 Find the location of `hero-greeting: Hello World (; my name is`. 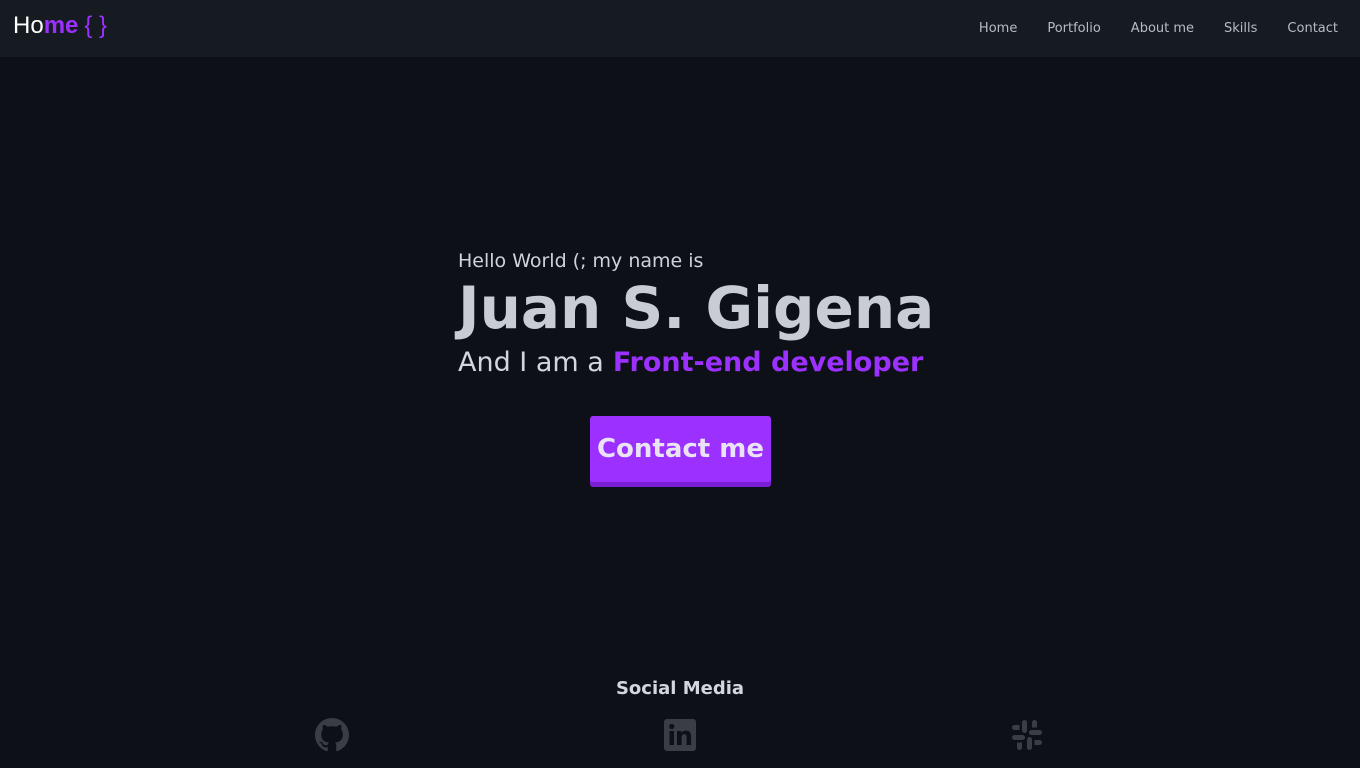

hero-greeting: Hello World (; my name is is located at coordinates (581, 261).